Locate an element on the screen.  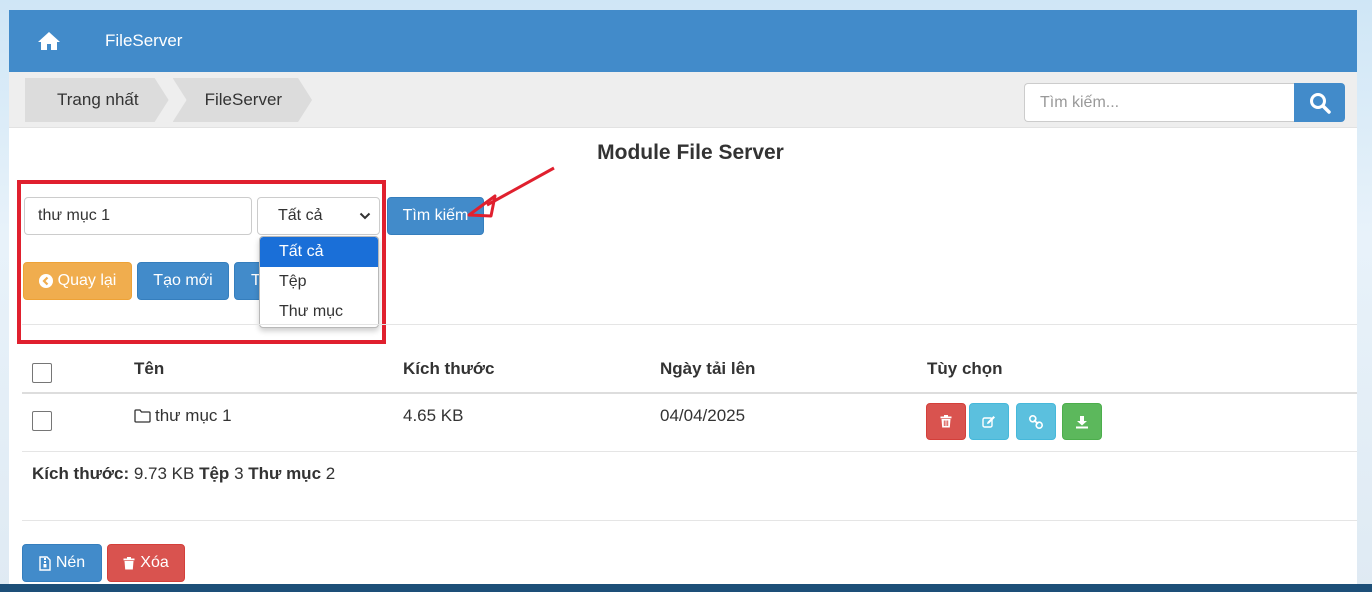
table-row-name: thư mục 1 is located at coordinates (183, 416).